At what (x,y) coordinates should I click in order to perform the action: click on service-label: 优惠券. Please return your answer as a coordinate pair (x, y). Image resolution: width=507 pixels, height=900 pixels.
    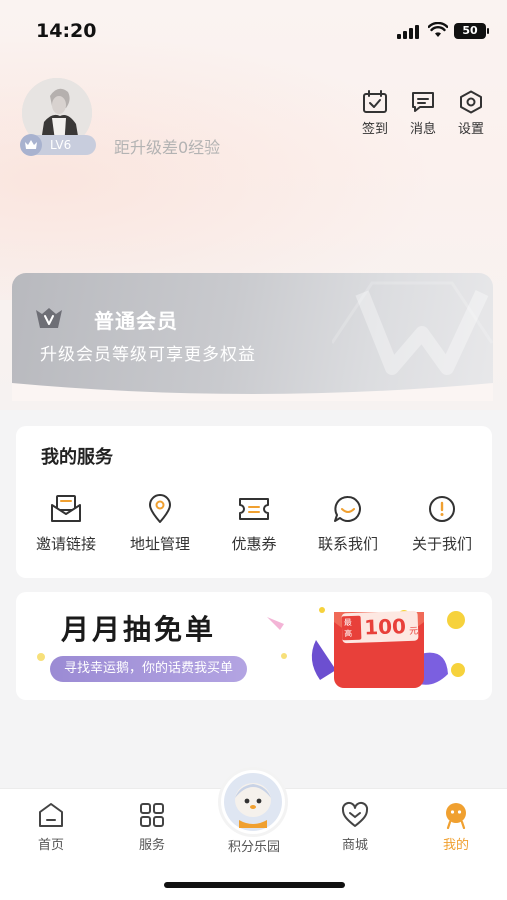
    Looking at the image, I should click on (254, 544).